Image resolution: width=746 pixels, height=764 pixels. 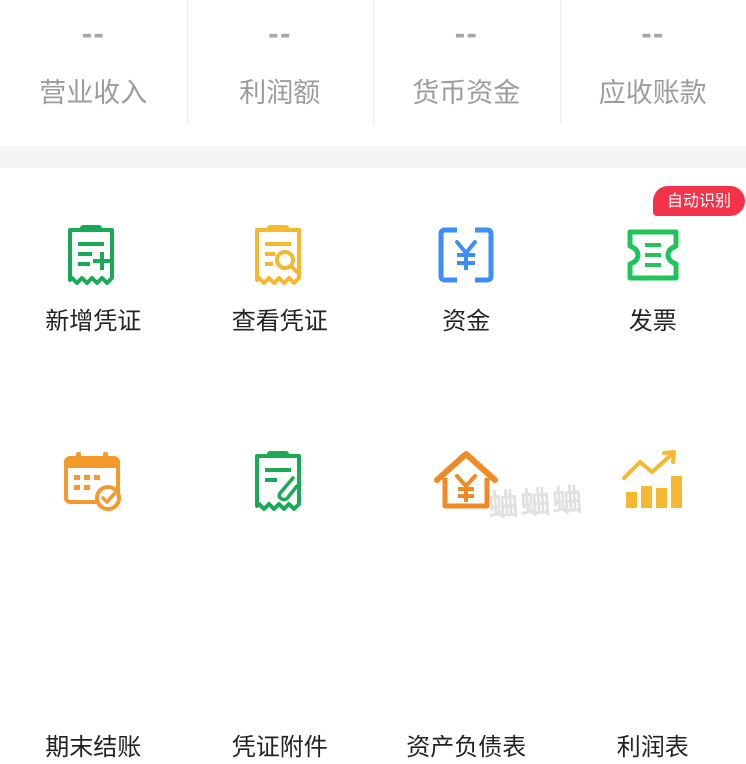 I want to click on voucher-attachment-icon, so click(x=280, y=481).